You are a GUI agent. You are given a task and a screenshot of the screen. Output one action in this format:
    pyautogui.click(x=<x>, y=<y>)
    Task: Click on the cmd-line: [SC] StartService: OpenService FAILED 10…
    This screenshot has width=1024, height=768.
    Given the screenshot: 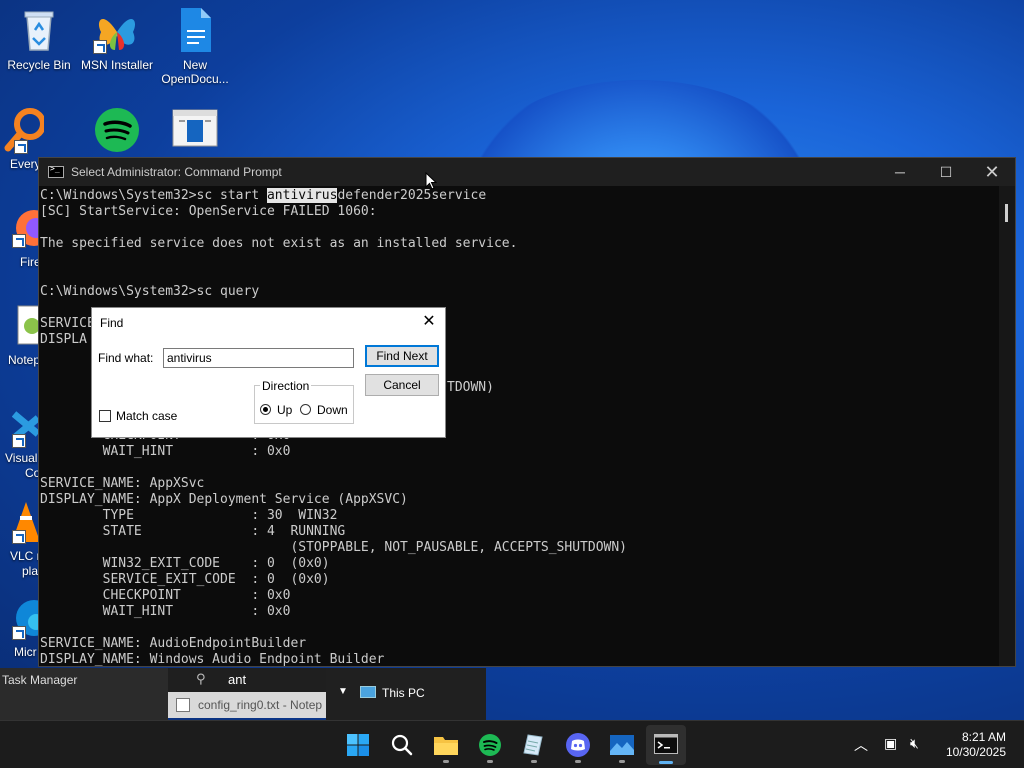 What is the action you would take?
    pyautogui.click(x=208, y=211)
    